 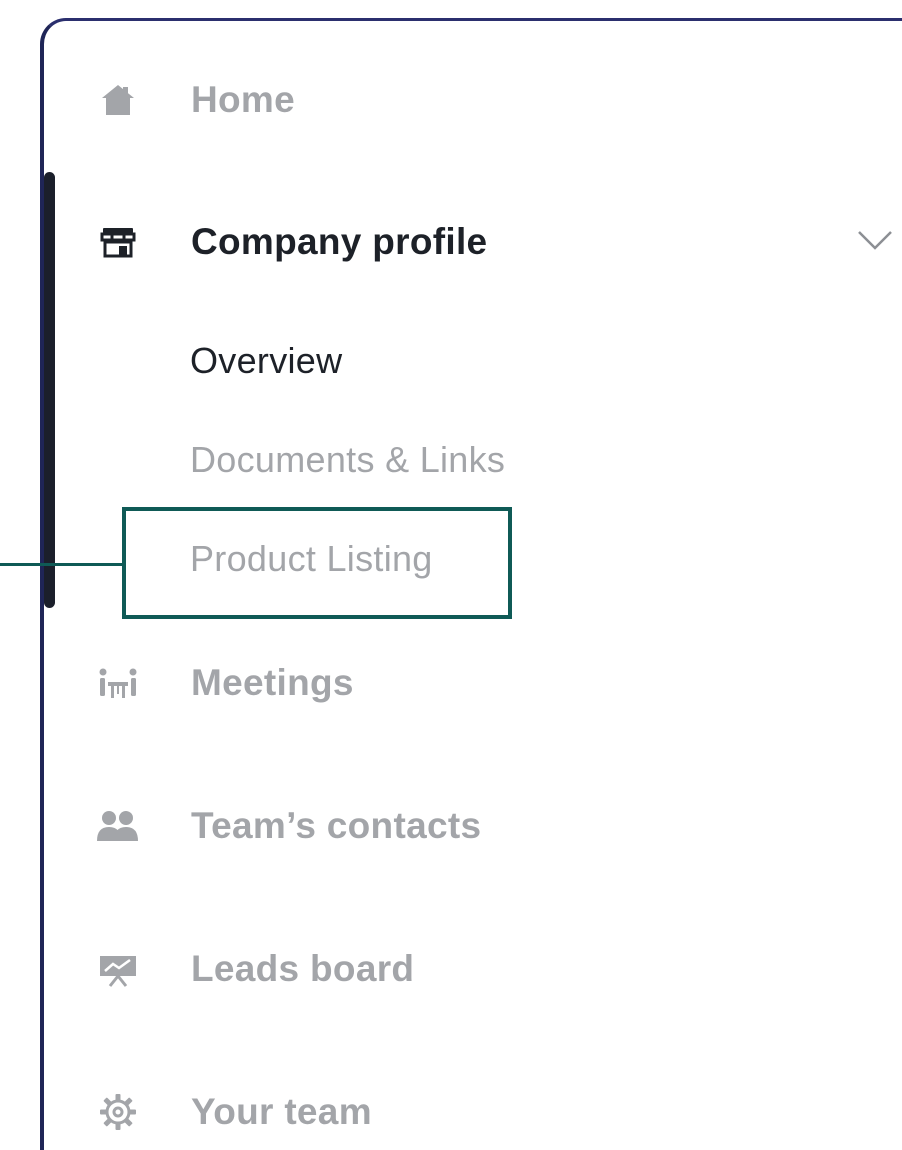 What do you see at coordinates (118, 826) in the screenshot?
I see `contacts-icon` at bounding box center [118, 826].